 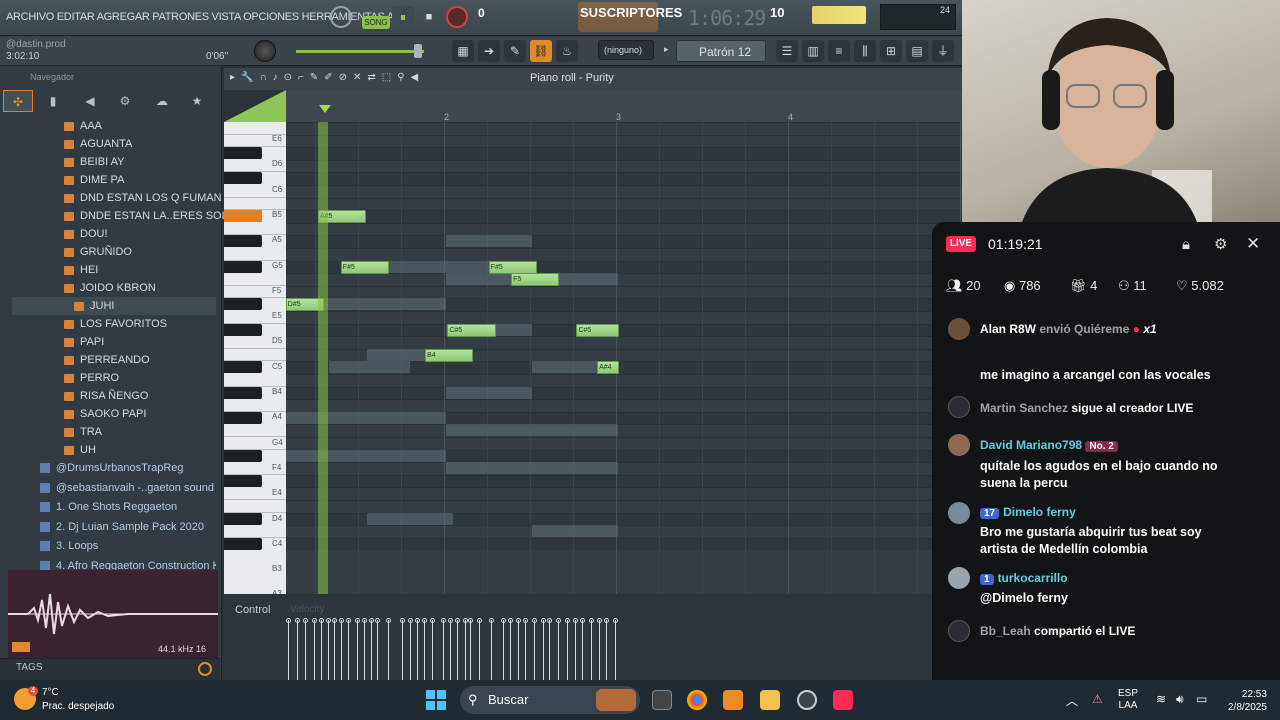 What do you see at coordinates (624, 106) in the screenshot?
I see `timeline-ruler` at bounding box center [624, 106].